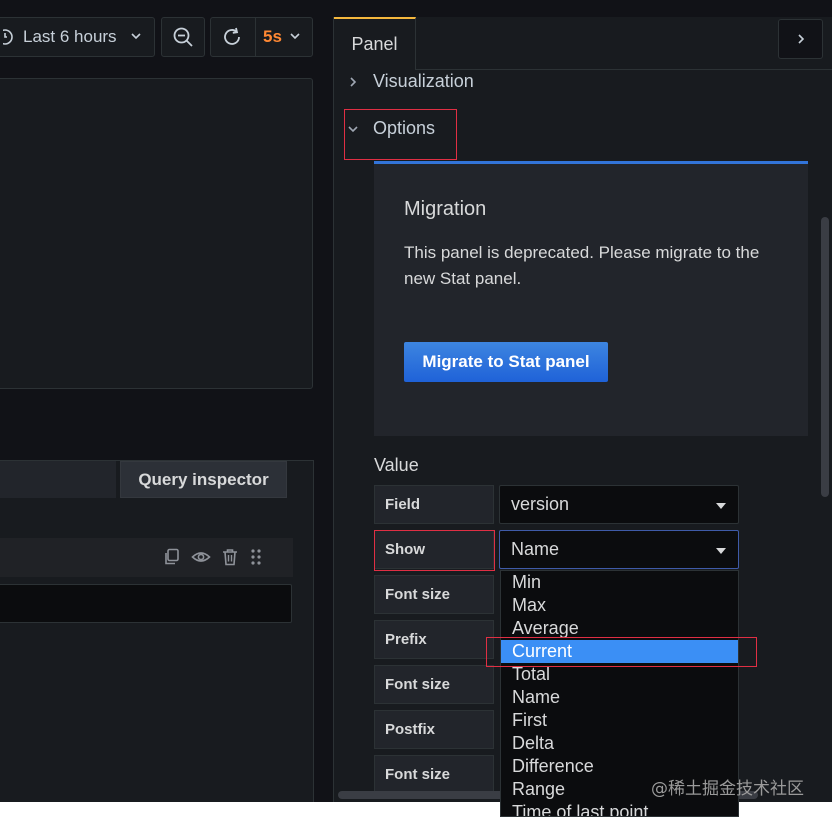  What do you see at coordinates (172, 557) in the screenshot?
I see `copy-icon` at bounding box center [172, 557].